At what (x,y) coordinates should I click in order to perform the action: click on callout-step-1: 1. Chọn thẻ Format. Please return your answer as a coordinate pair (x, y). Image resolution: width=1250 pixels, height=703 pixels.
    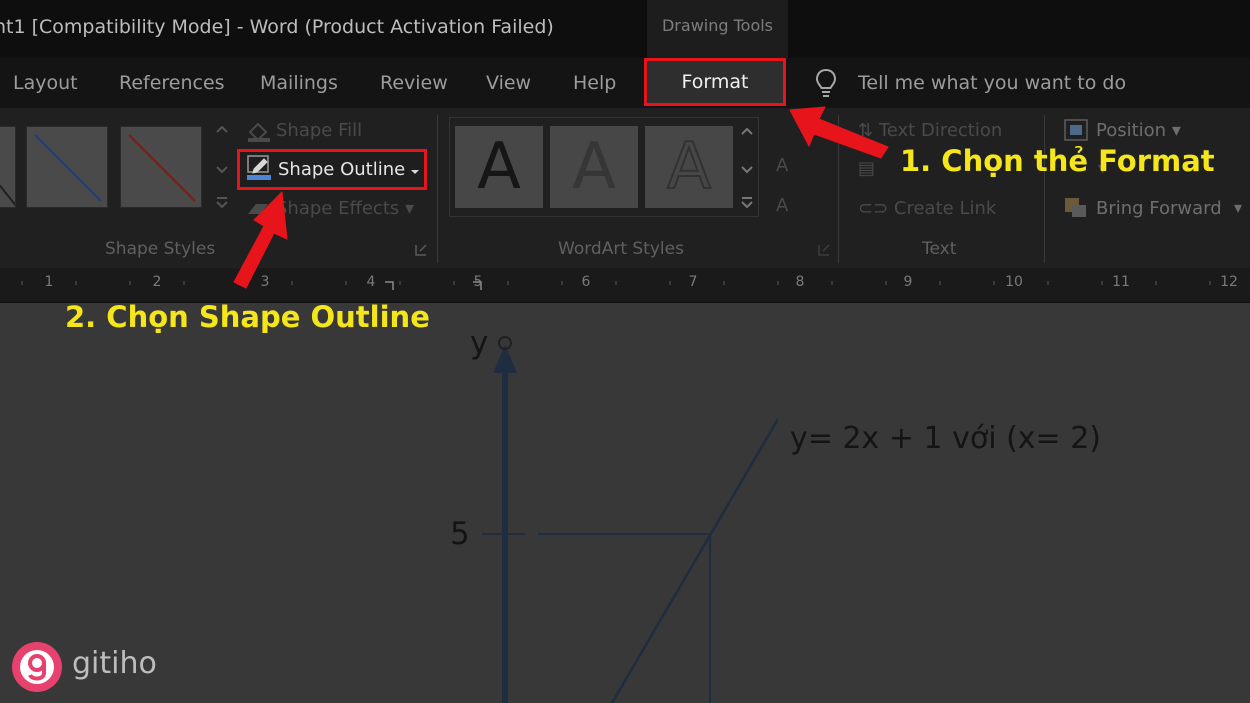
    Looking at the image, I should click on (1057, 161).